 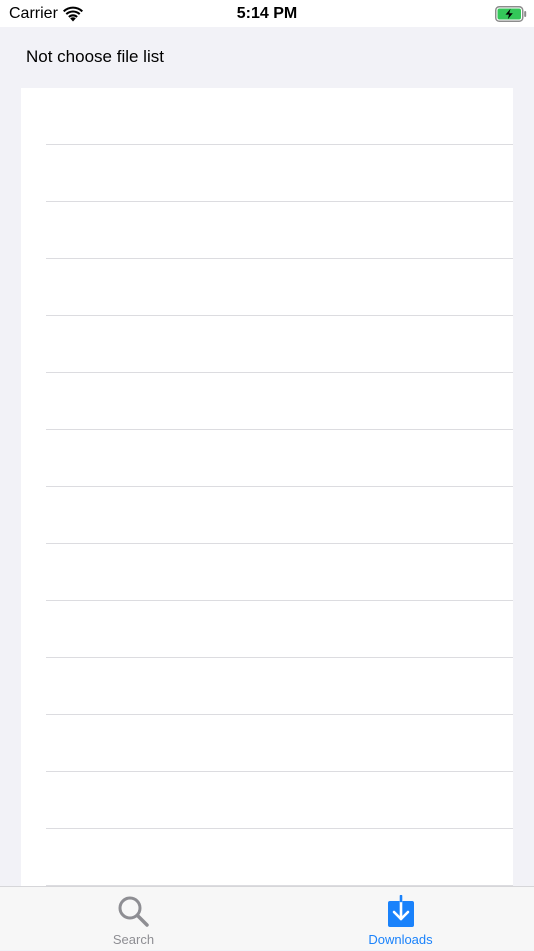 I want to click on status-bar: Carrier 5:14 PM, so click(x=267, y=13).